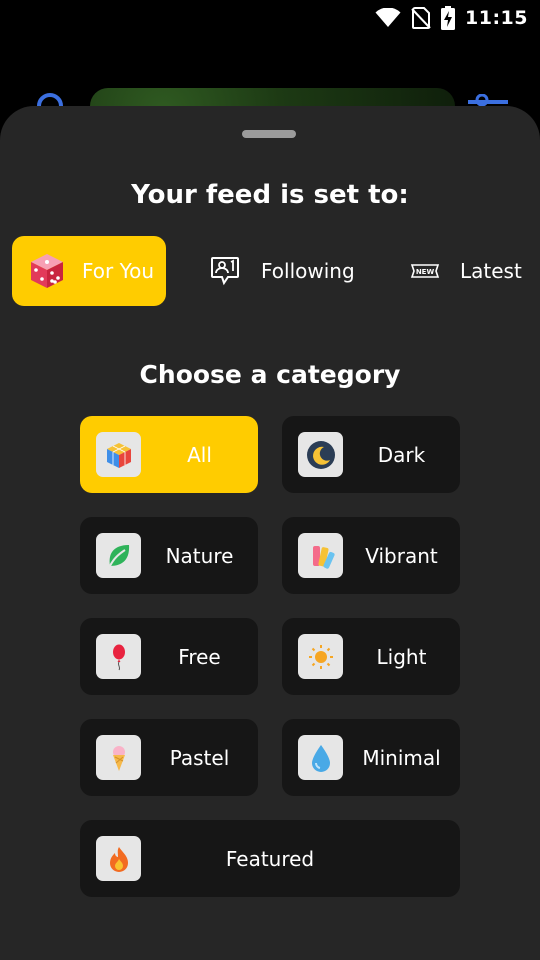  Describe the element at coordinates (491, 271) in the screenshot. I see `feed-option-label: Latest` at that location.